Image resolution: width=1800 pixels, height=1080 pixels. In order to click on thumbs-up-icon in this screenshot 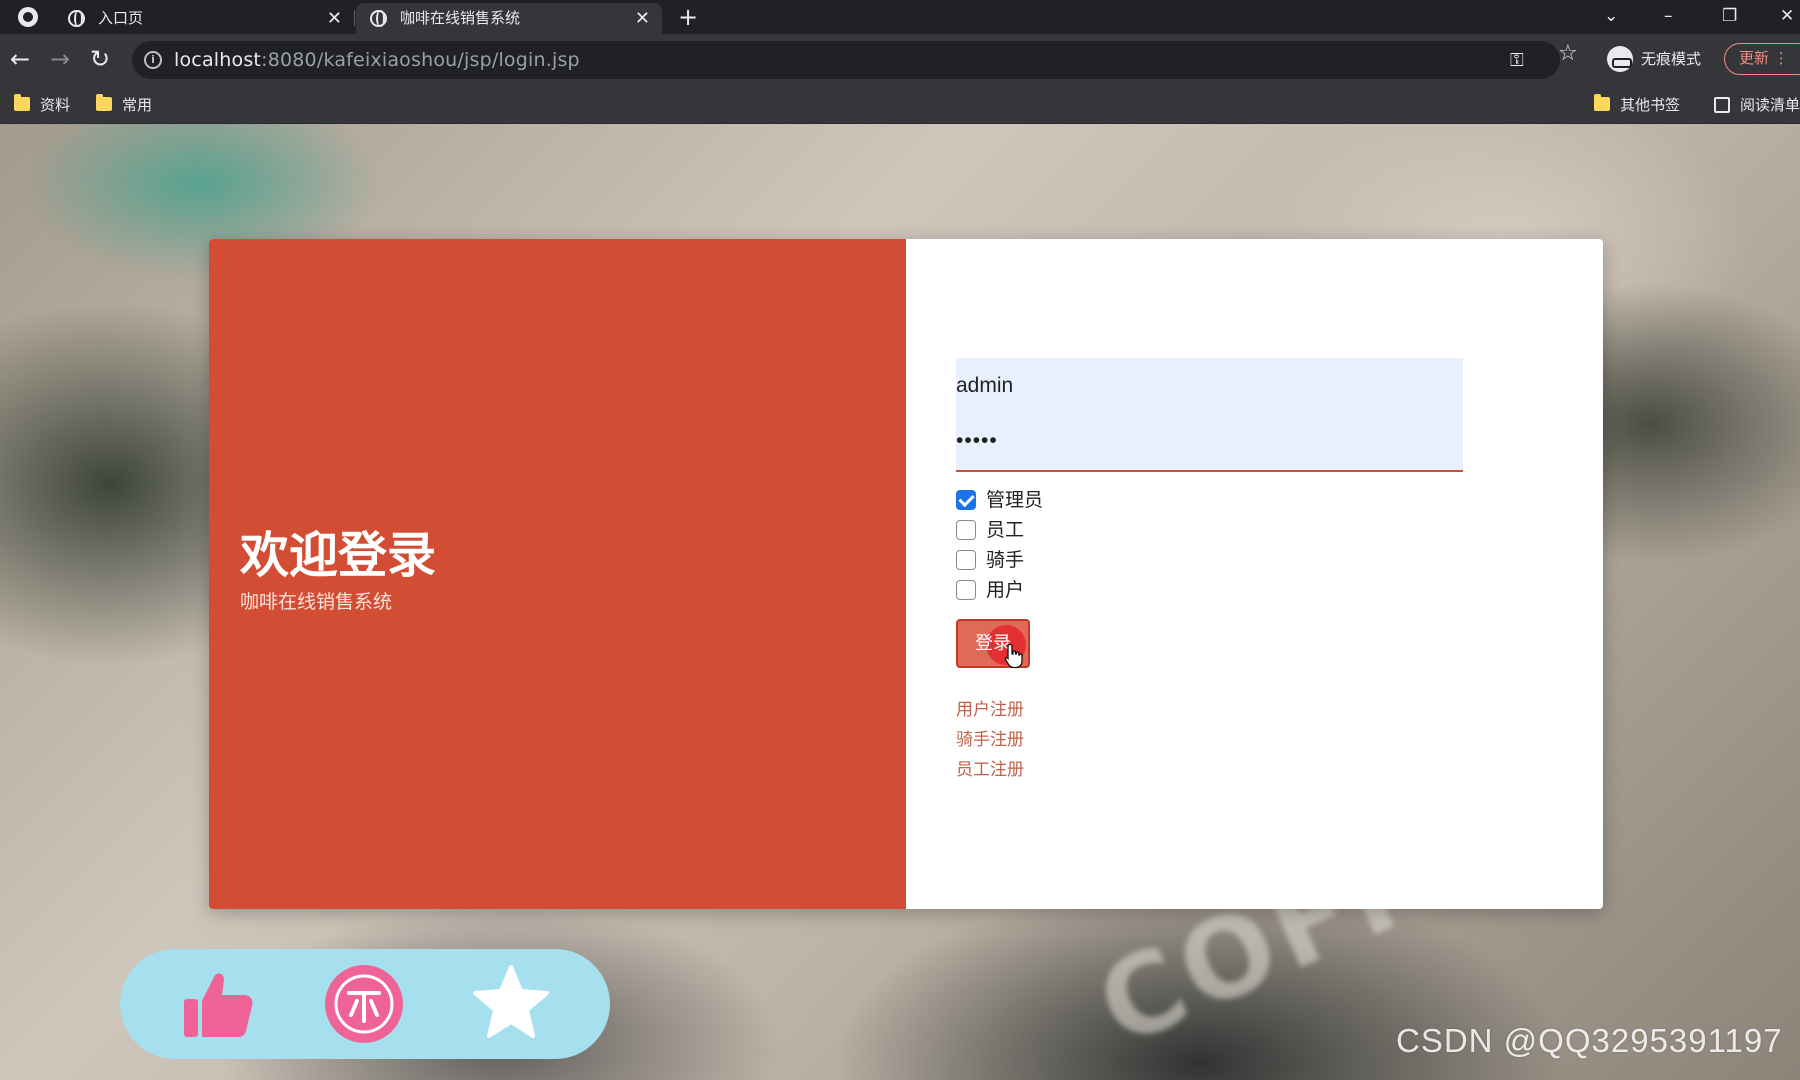, I will do `click(219, 1004)`.